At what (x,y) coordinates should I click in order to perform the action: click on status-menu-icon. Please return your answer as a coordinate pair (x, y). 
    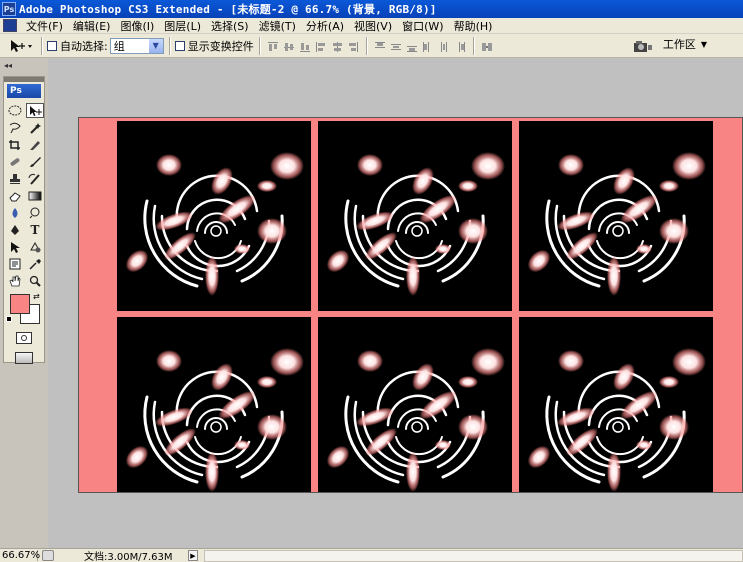
    Looking at the image, I should click on (48, 555).